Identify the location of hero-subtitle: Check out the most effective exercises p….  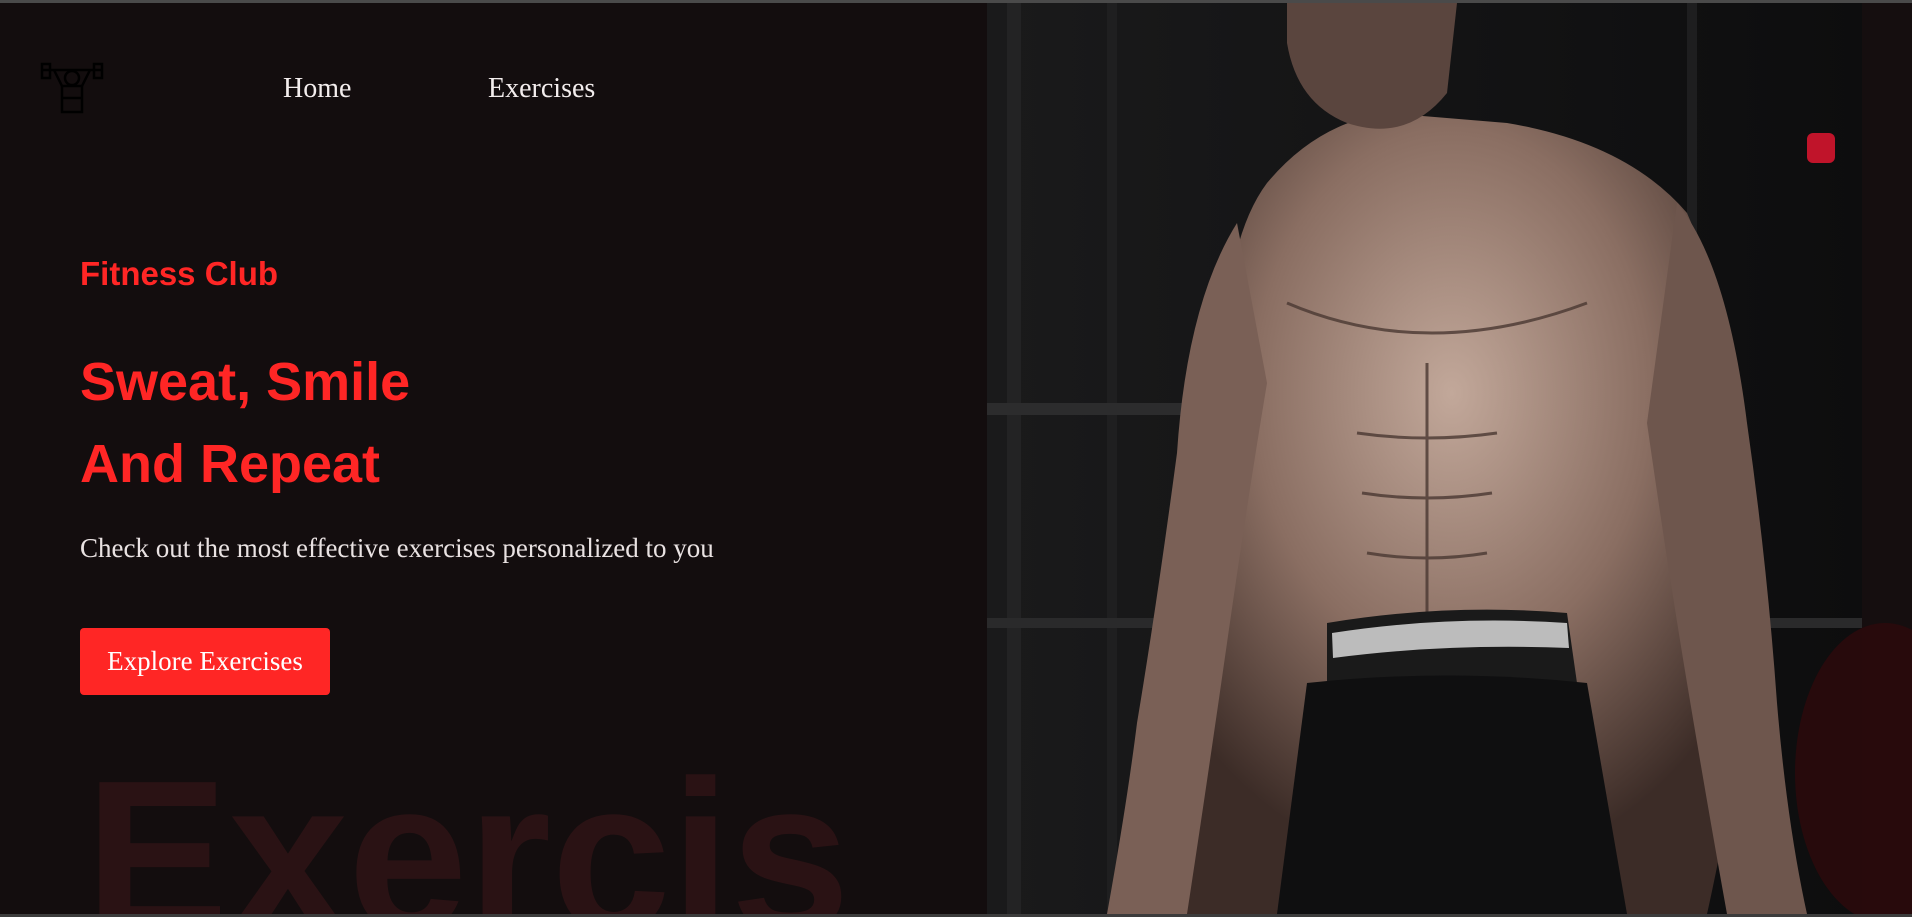
(397, 548).